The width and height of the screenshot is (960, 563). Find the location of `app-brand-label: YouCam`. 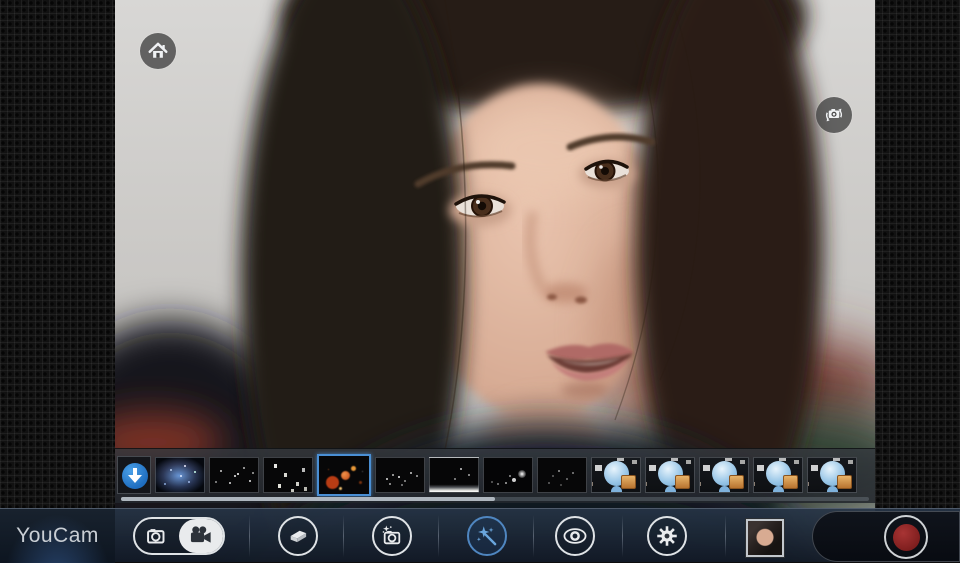

app-brand-label: YouCam is located at coordinates (57, 535).